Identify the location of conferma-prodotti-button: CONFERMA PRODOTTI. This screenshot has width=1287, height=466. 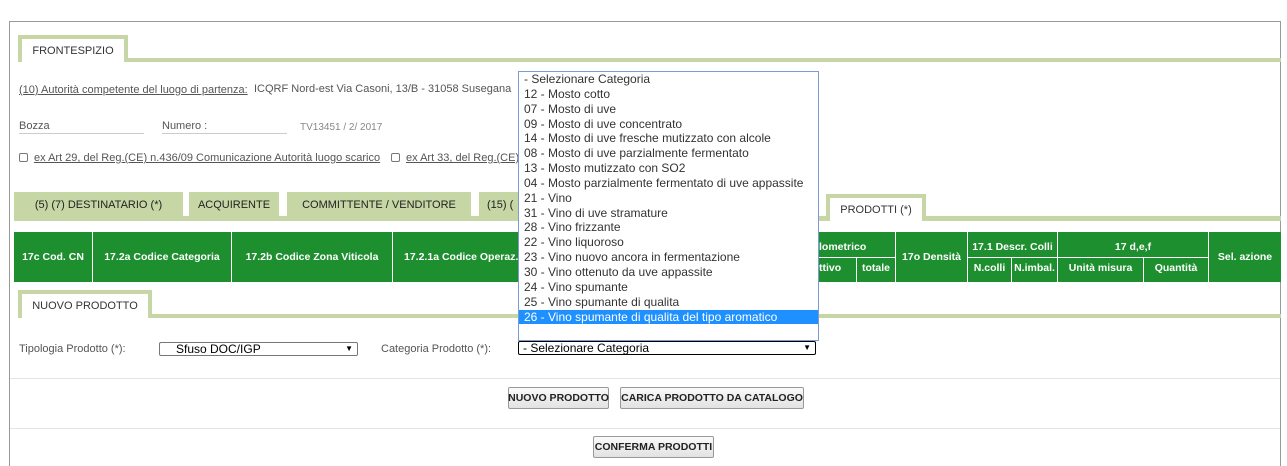
(653, 447).